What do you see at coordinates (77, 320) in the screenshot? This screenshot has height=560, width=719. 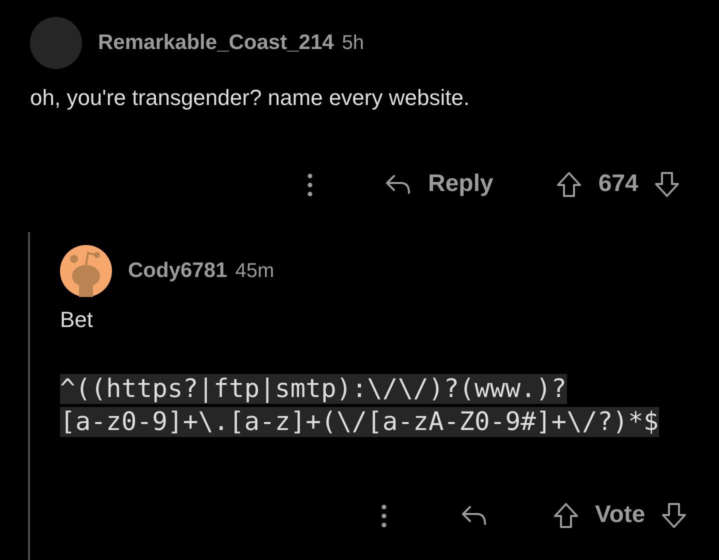 I see `comment-text: Bet` at bounding box center [77, 320].